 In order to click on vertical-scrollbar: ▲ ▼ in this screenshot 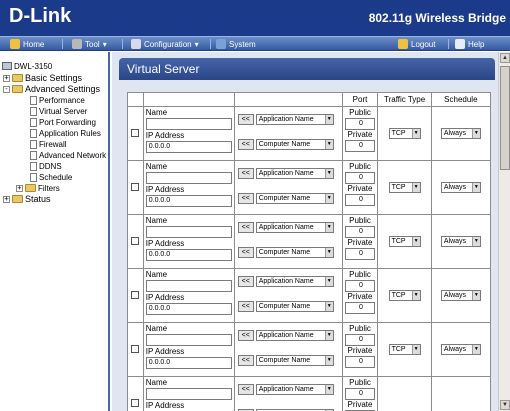, I will do `click(504, 231)`.